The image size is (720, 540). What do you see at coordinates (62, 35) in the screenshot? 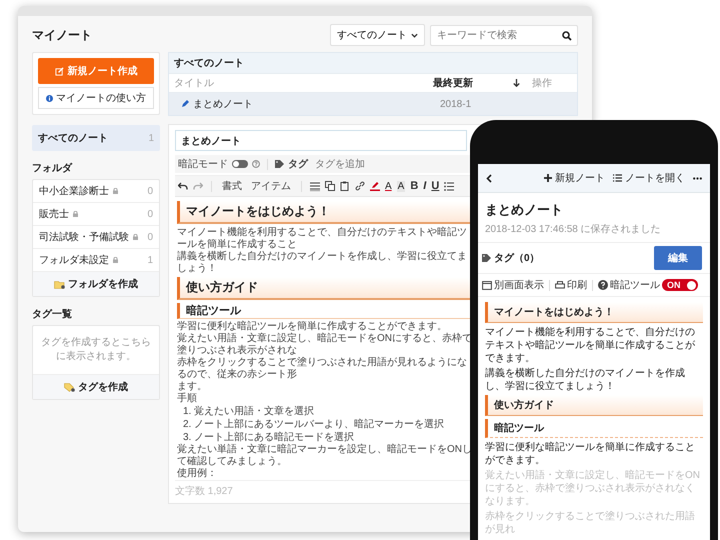
I see `page-title: マイノート` at bounding box center [62, 35].